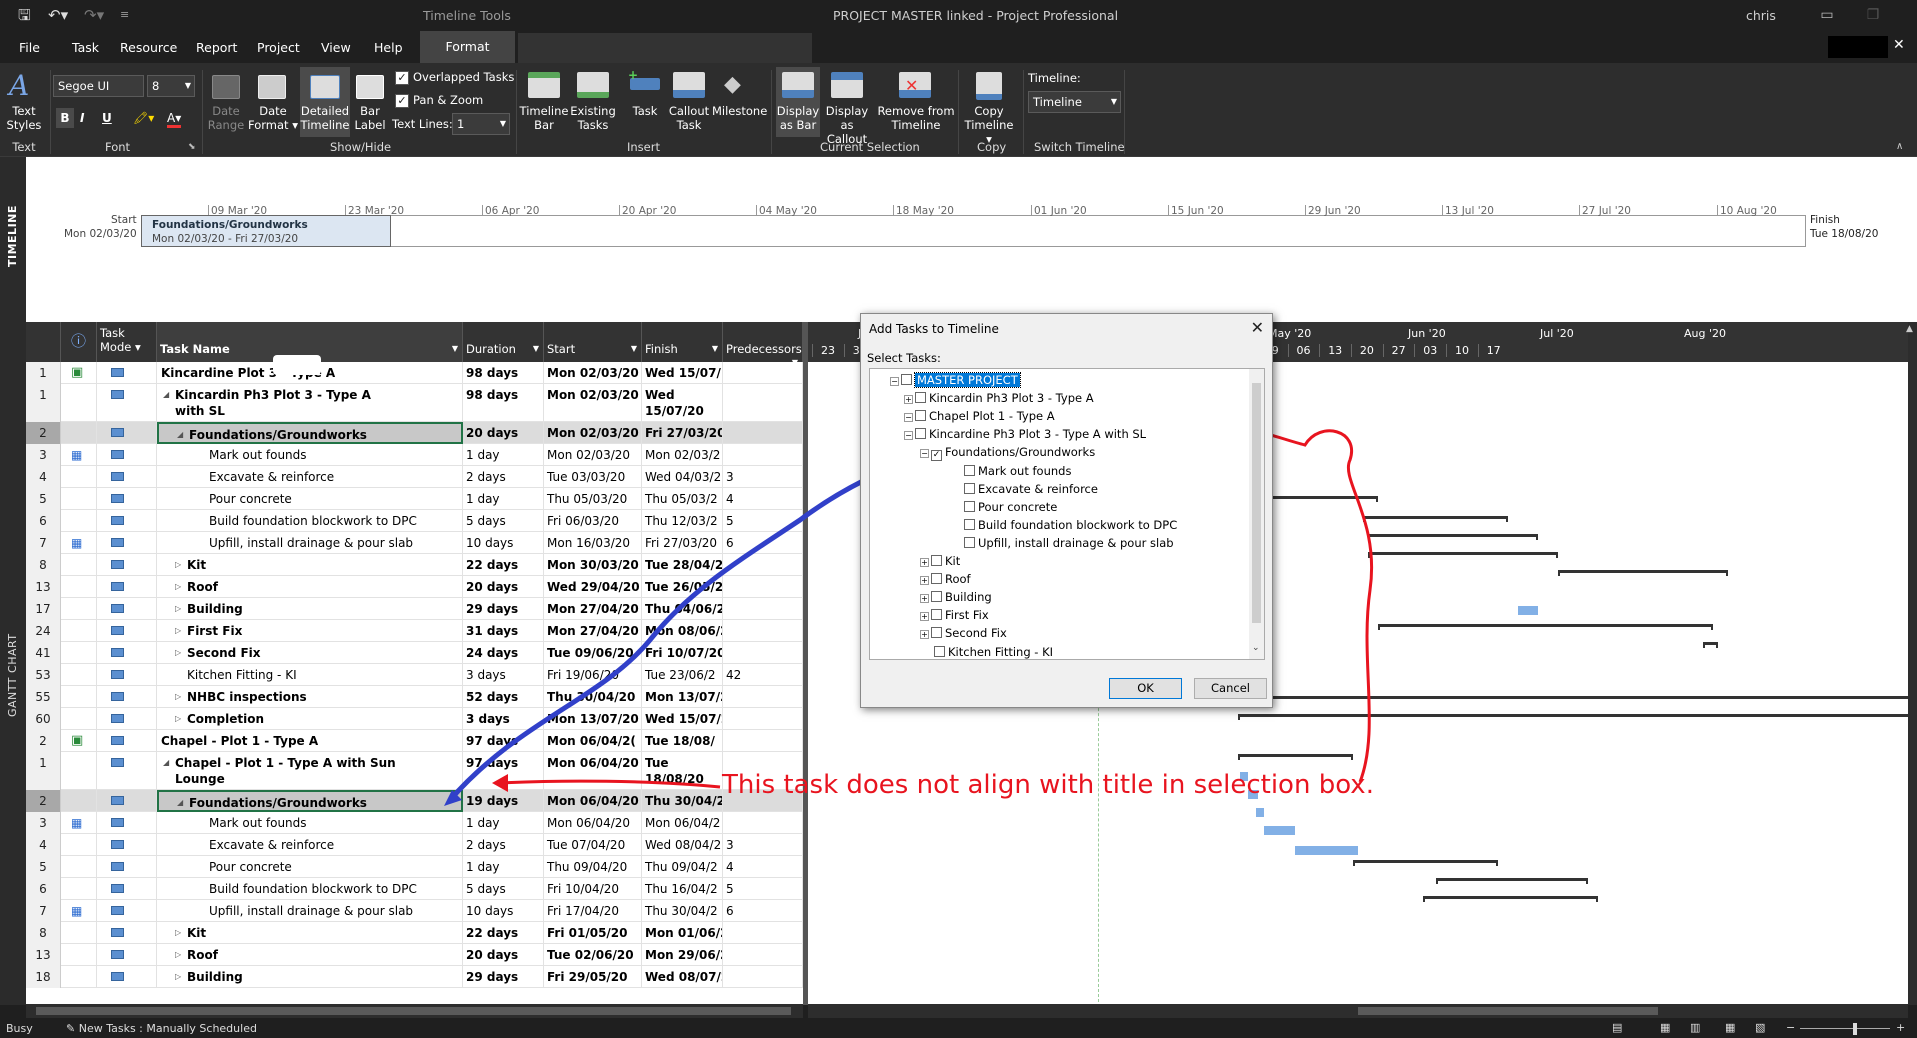 The width and height of the screenshot is (1917, 1038). What do you see at coordinates (682, 867) in the screenshot?
I see `finish-cell: Thu 09/04/2` at bounding box center [682, 867].